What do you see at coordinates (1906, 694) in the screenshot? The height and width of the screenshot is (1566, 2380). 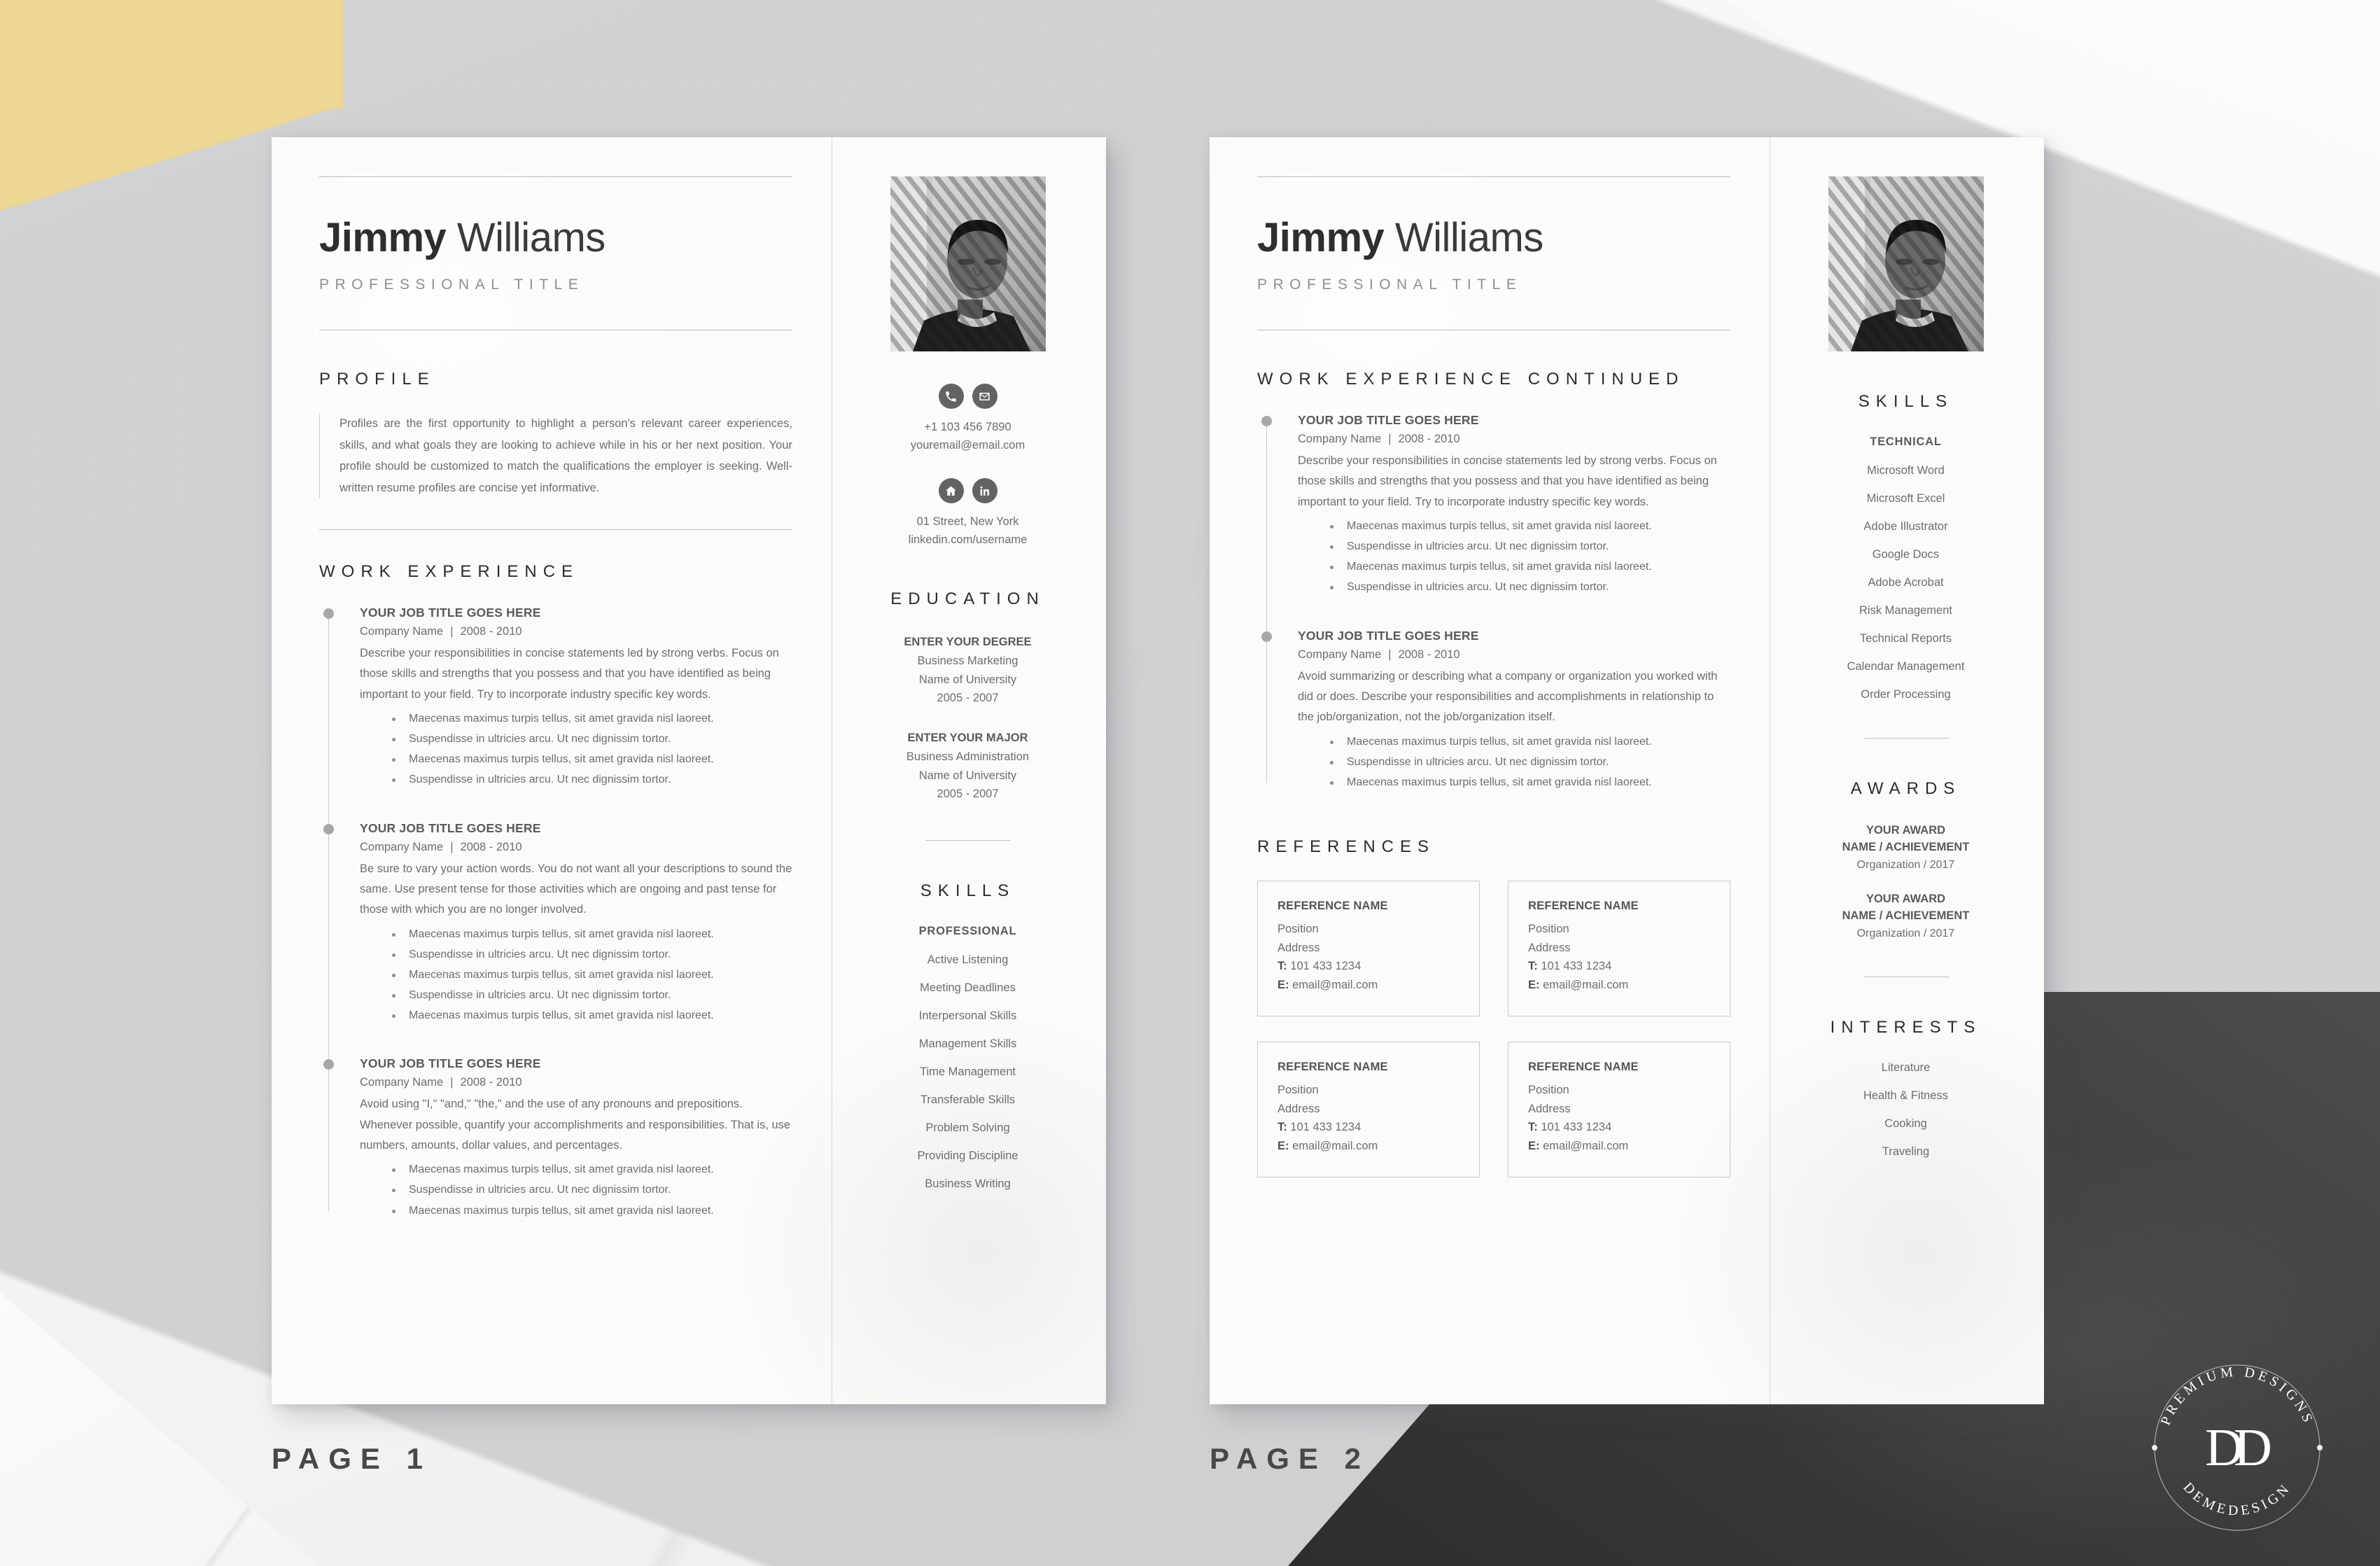 I see `list-item: Order Processing` at bounding box center [1906, 694].